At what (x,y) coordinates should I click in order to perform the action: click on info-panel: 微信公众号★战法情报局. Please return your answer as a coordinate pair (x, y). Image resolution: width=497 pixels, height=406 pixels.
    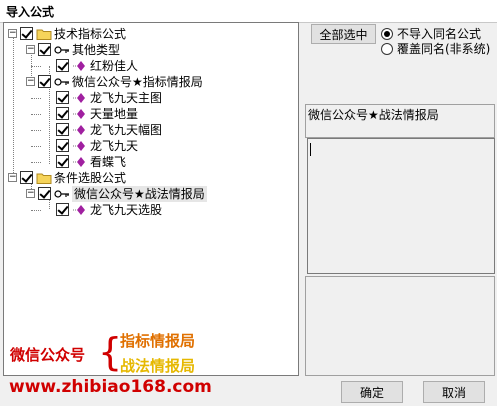
    Looking at the image, I should click on (400, 121).